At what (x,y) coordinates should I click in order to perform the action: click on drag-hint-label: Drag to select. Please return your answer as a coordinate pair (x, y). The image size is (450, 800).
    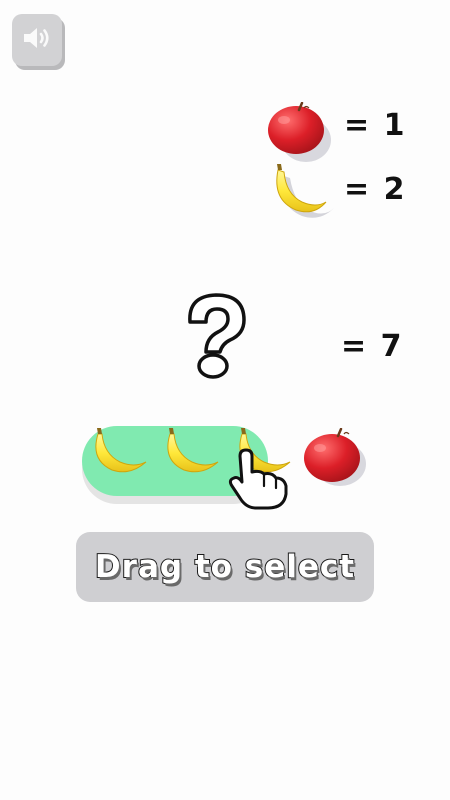
    Looking at the image, I should click on (225, 567).